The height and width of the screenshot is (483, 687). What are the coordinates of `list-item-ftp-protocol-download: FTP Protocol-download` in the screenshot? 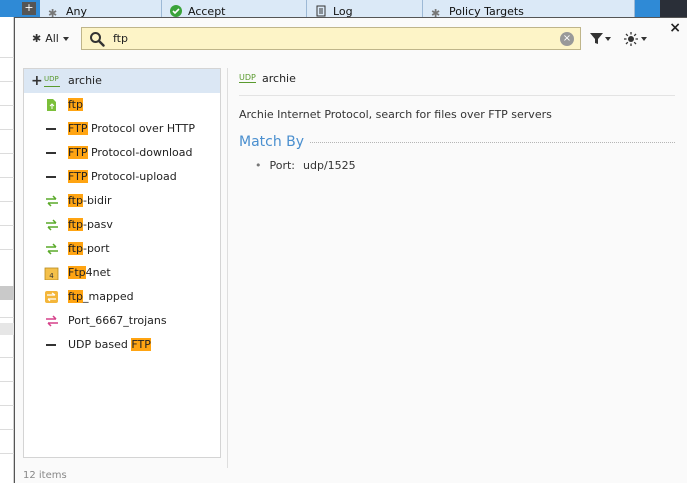 It's located at (122, 153).